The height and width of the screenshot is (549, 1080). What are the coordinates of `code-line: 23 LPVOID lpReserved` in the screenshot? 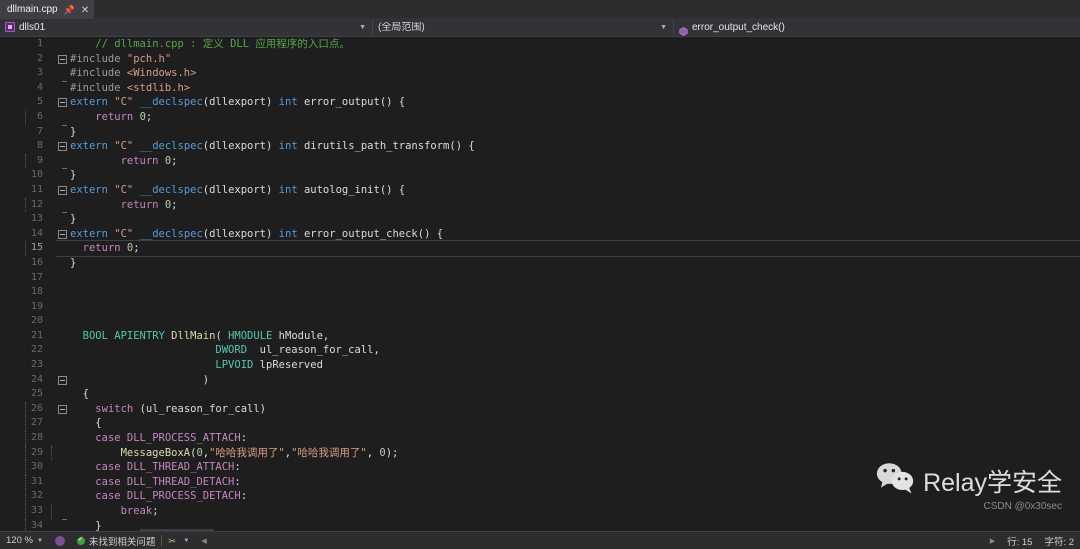 It's located at (540, 365).